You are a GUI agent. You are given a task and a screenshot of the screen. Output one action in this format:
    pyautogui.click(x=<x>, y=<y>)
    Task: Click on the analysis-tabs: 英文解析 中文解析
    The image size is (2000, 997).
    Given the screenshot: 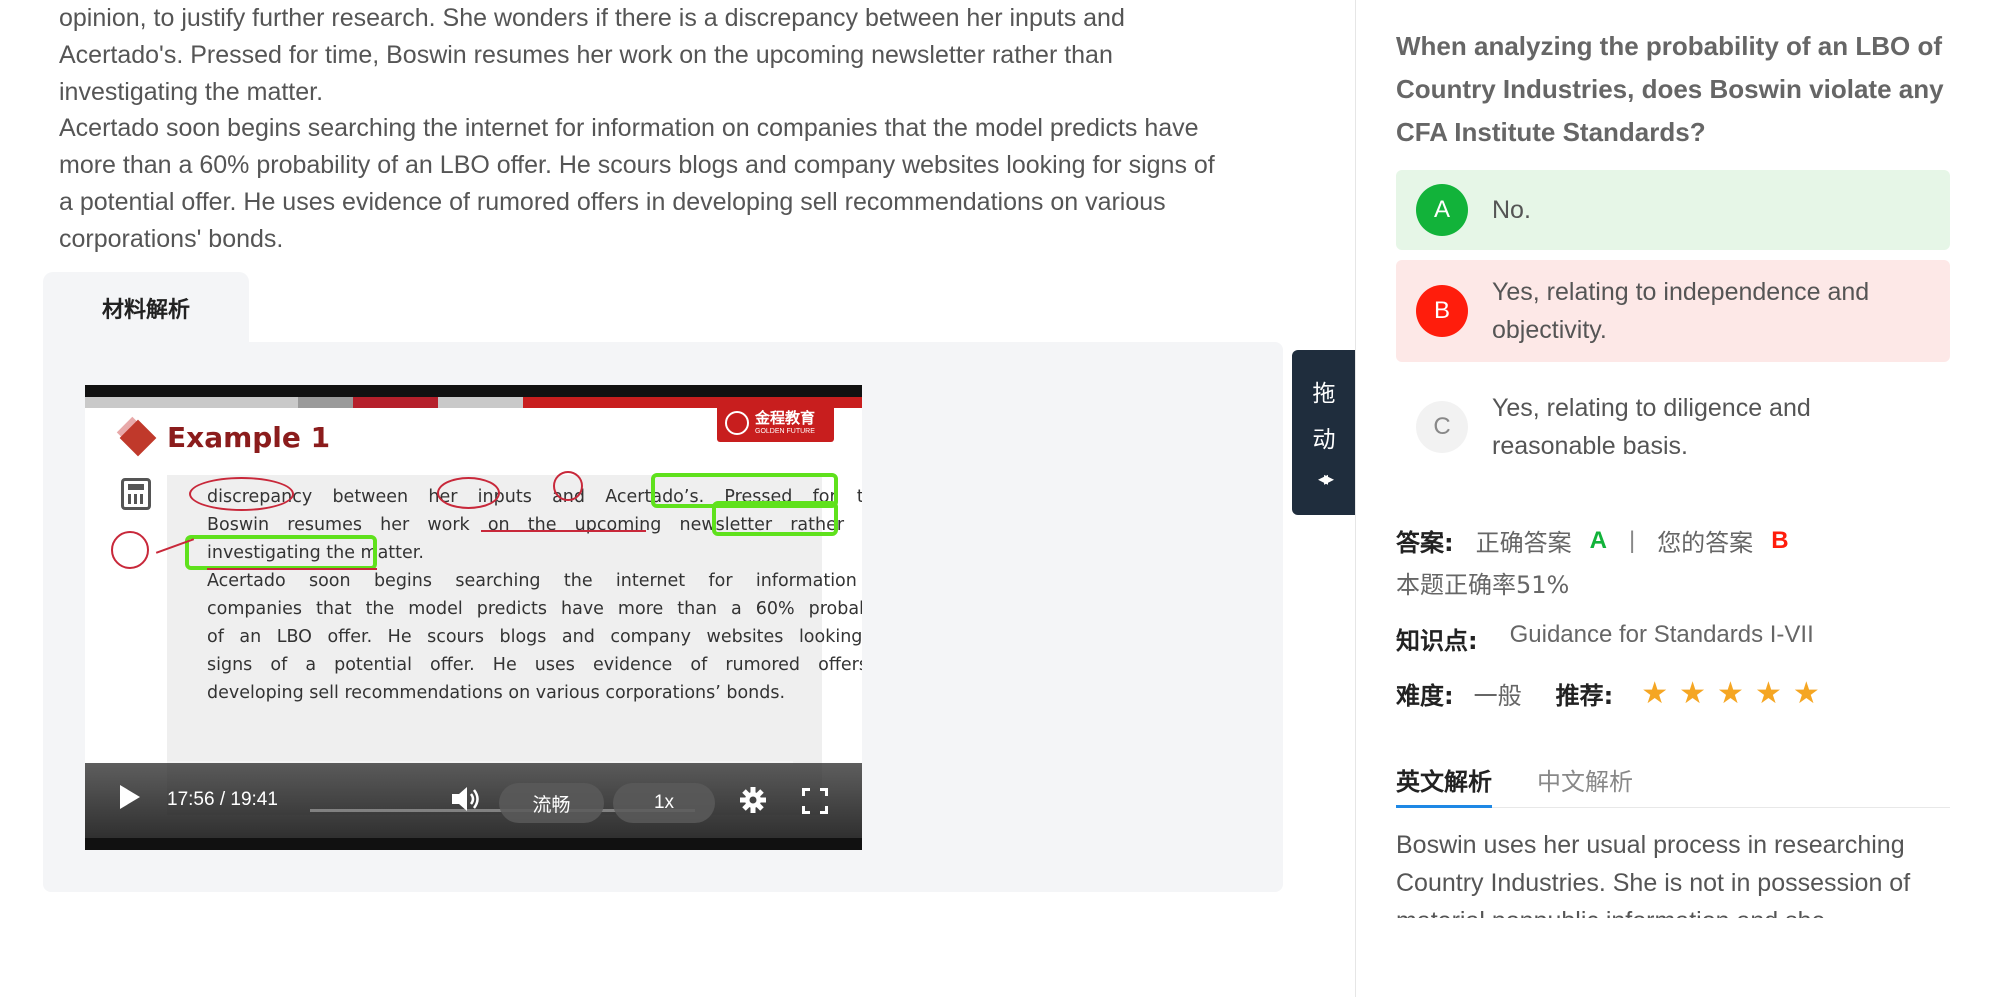 What is the action you would take?
    pyautogui.click(x=1673, y=783)
    